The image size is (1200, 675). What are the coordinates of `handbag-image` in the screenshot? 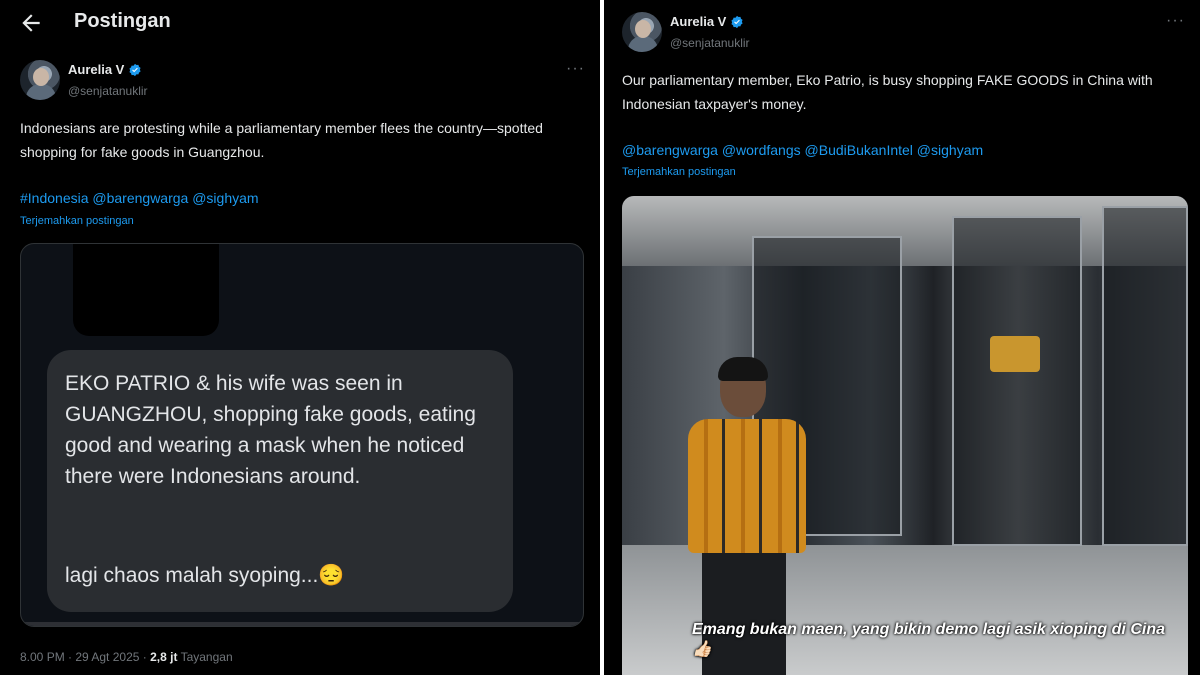 It's located at (1015, 354).